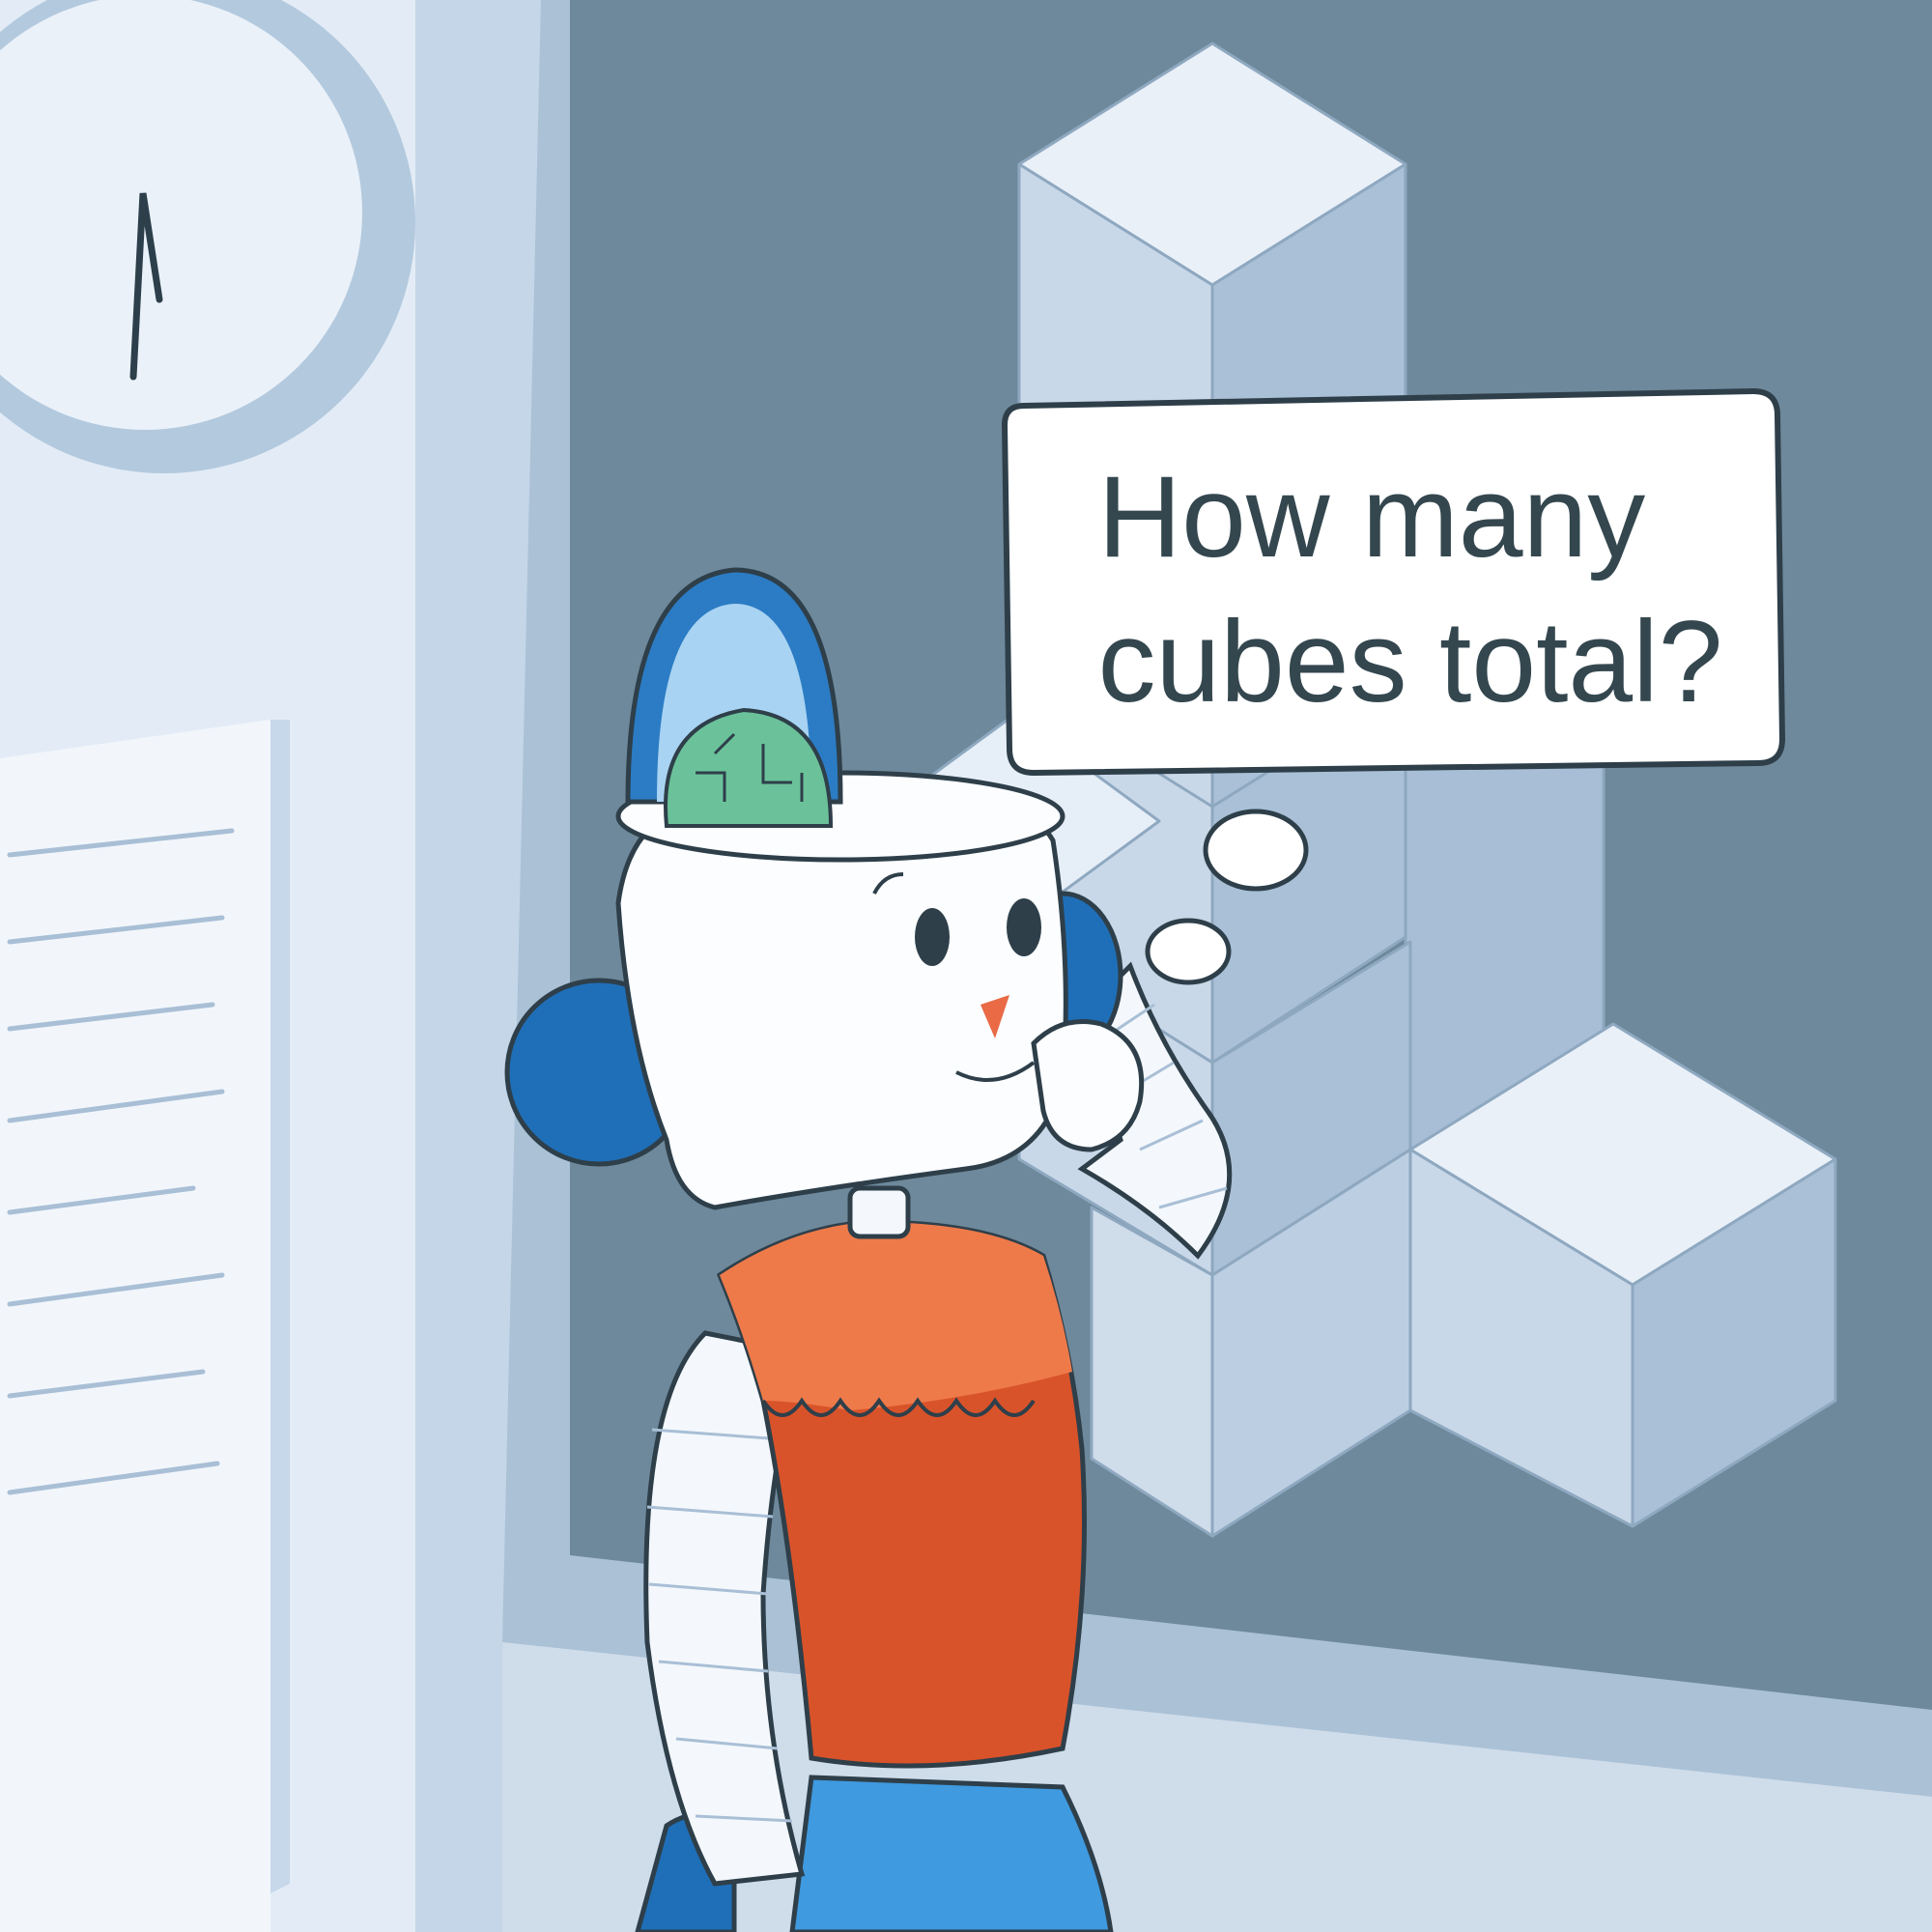 The image size is (1932, 1932). What do you see at coordinates (1256, 850) in the screenshot?
I see `thought-dot-large` at bounding box center [1256, 850].